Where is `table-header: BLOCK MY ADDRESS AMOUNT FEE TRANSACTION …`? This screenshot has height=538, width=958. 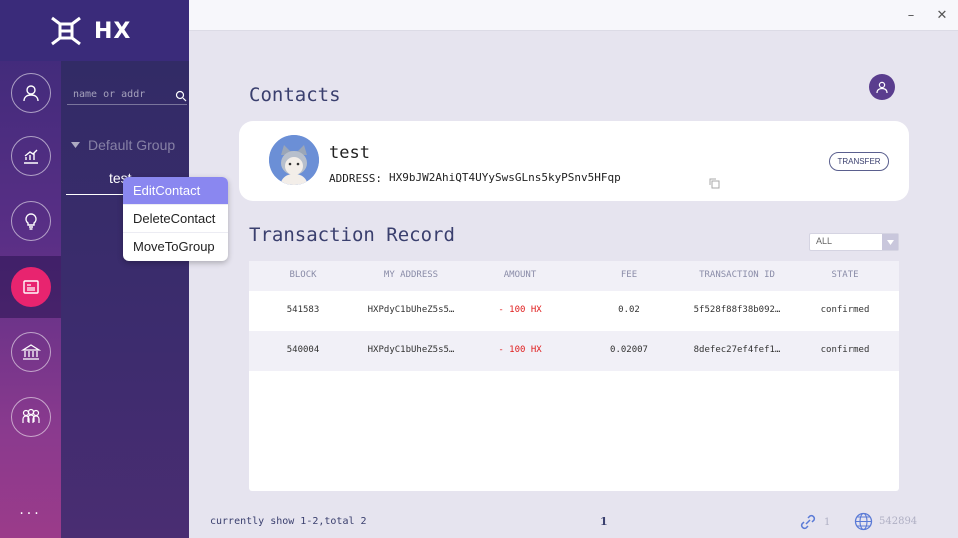
table-header: BLOCK MY ADDRESS AMOUNT FEE TRANSACTION … is located at coordinates (574, 276).